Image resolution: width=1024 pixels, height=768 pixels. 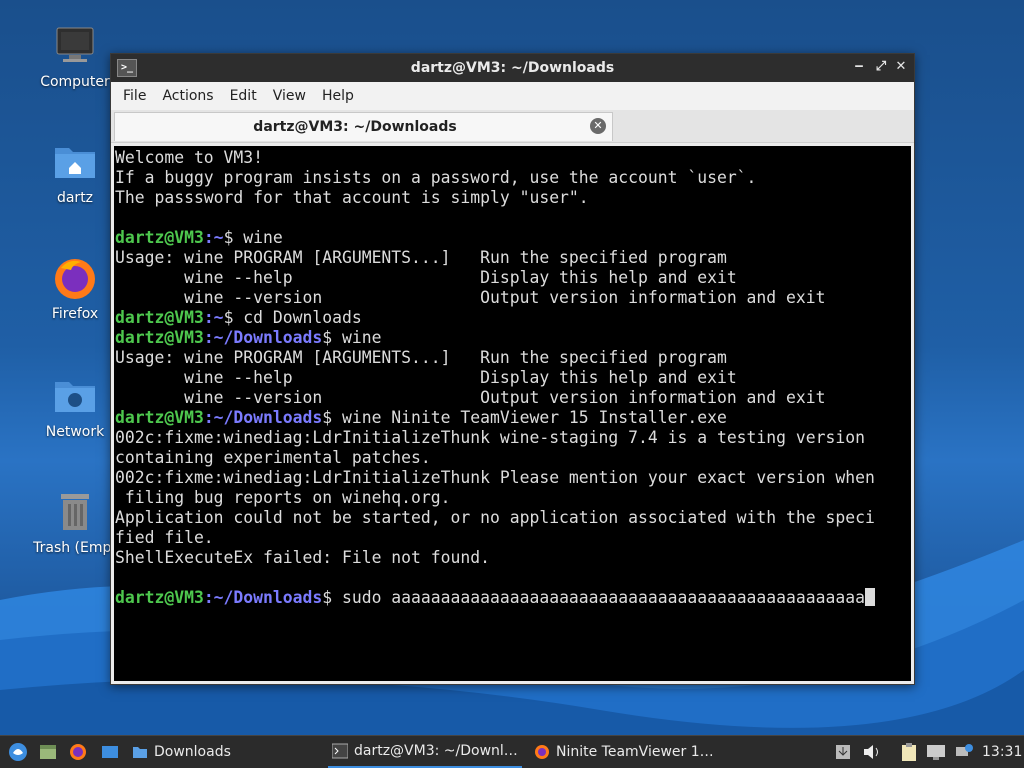 I want to click on network-folder-icon, so click(x=75, y=397).